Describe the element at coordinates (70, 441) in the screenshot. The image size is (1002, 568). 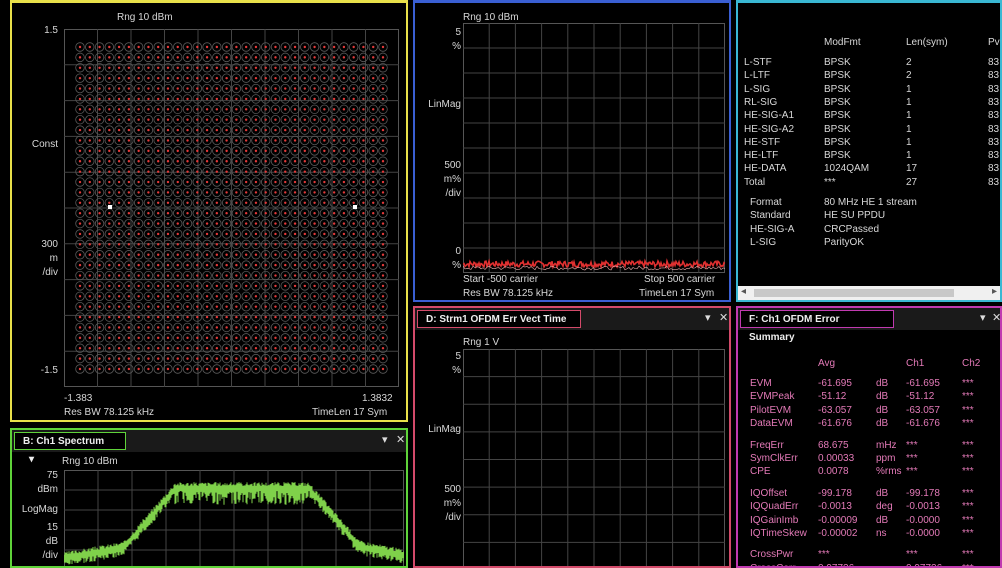
I see `spectrum-title-tab: B: Ch1 Spectrum ▾` at that location.